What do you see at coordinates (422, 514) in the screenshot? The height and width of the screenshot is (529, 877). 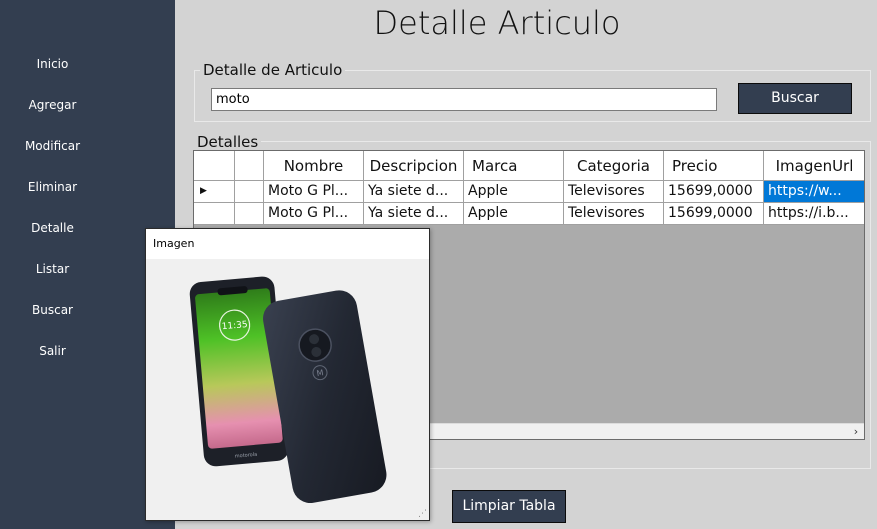 I see `resize-grip-icon: ⋰` at bounding box center [422, 514].